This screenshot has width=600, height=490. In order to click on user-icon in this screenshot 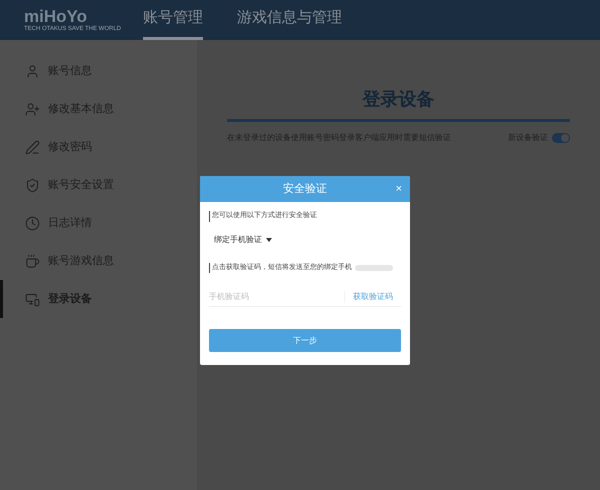, I will do `click(32, 71)`.